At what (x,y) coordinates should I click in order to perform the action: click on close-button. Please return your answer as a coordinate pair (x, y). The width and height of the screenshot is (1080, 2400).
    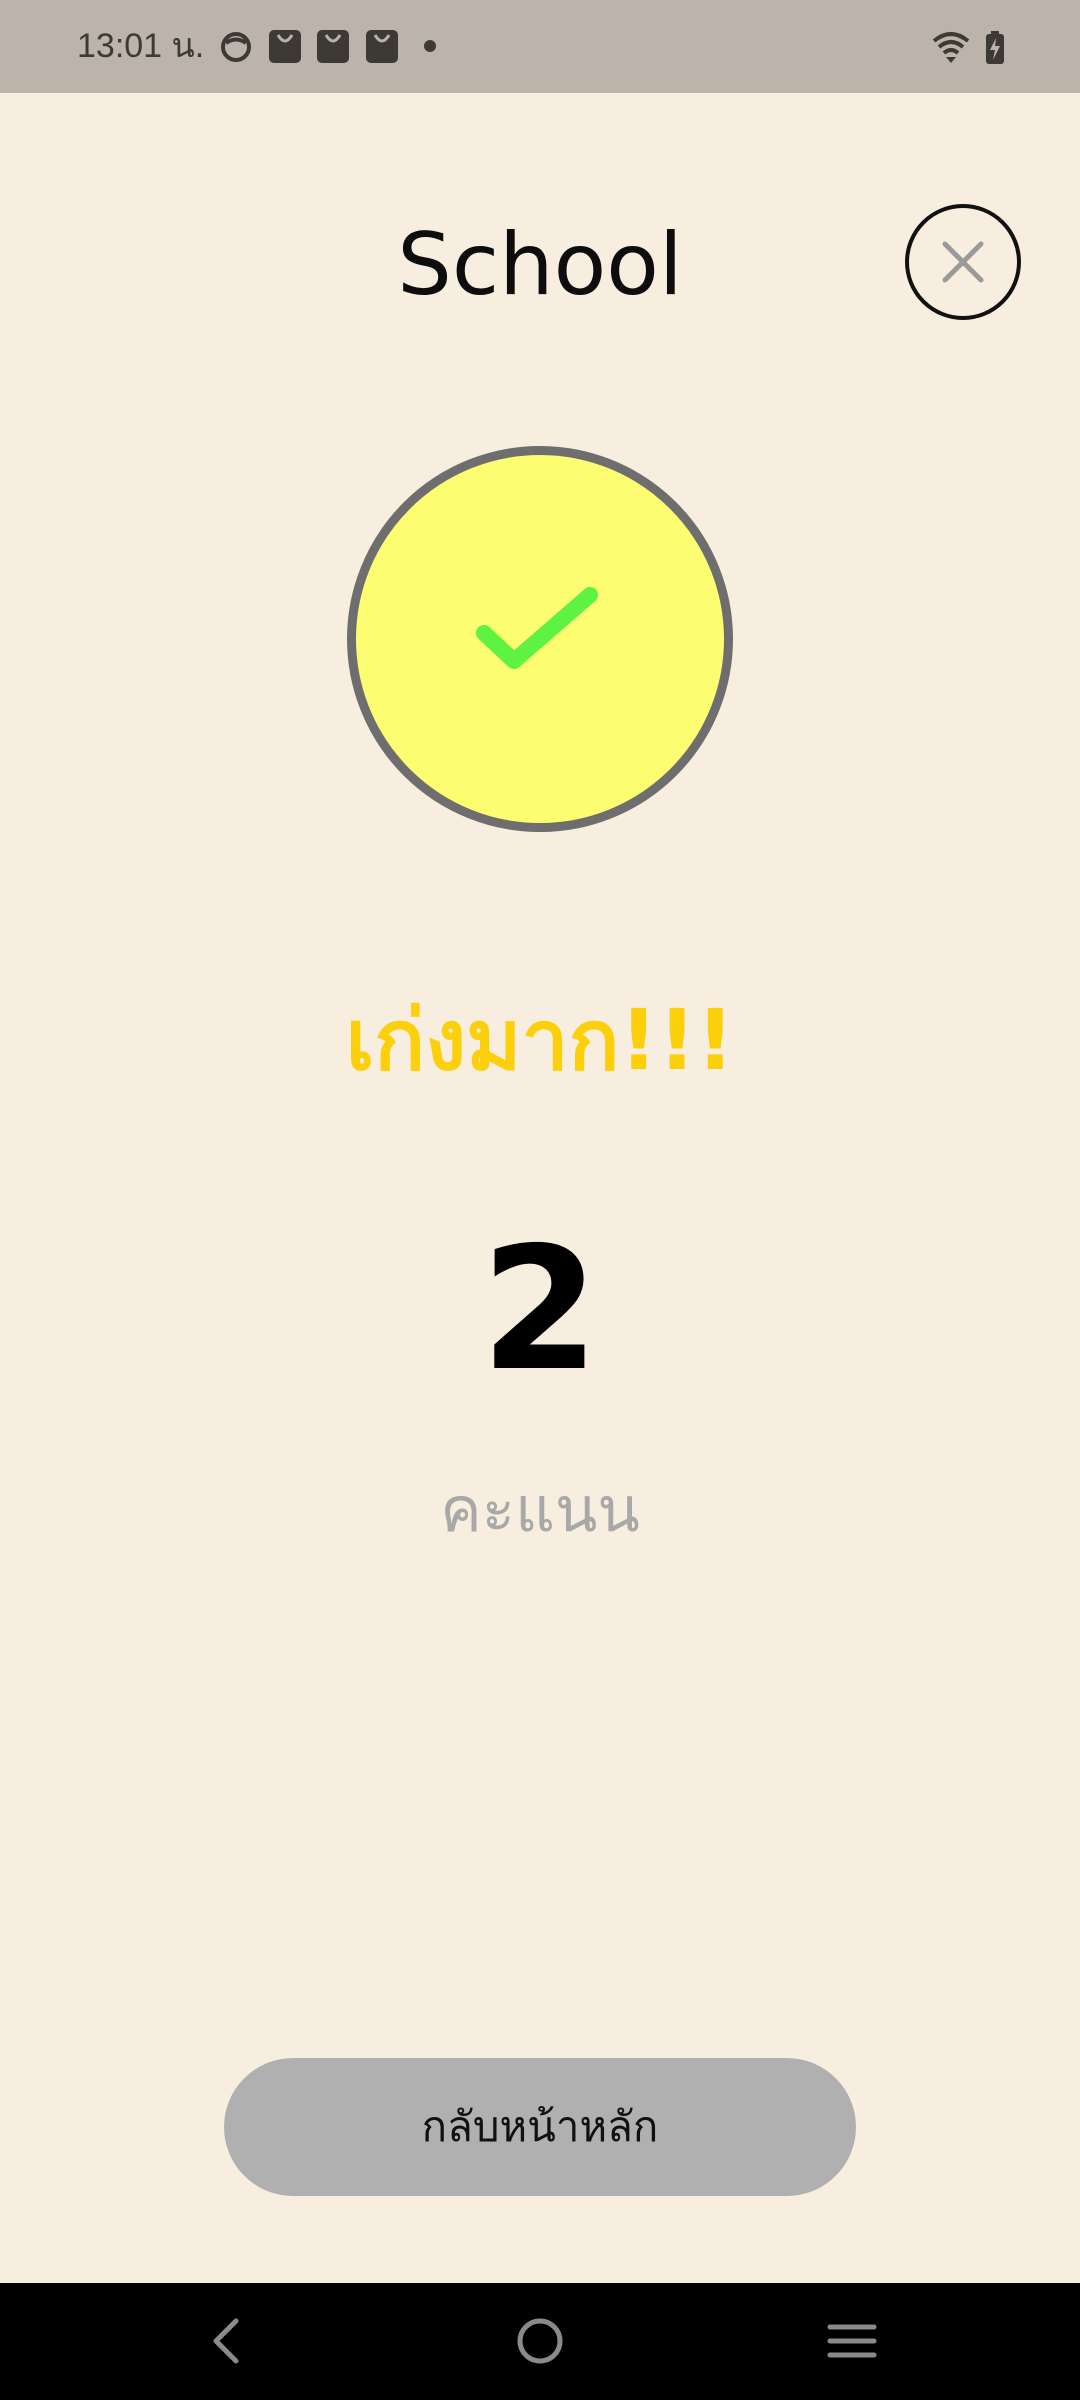
    Looking at the image, I should click on (963, 262).